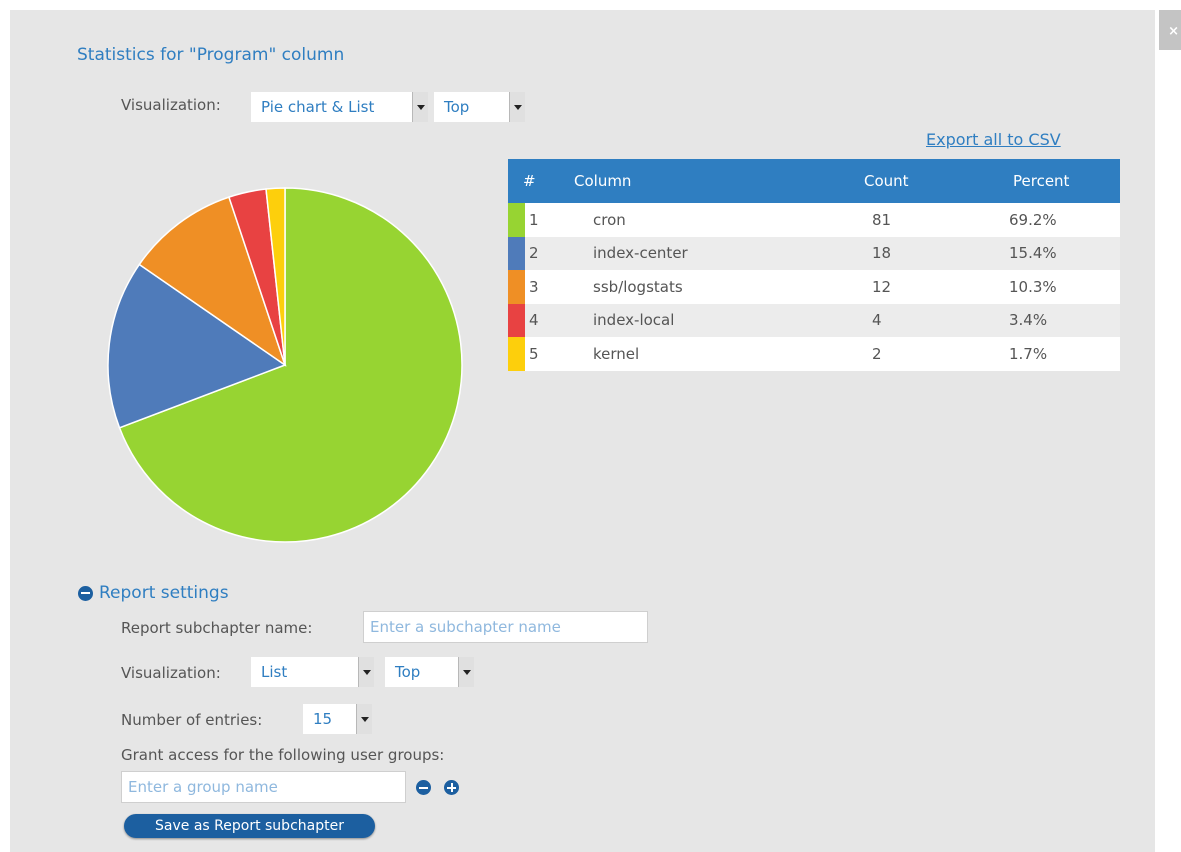 This screenshot has height=852, width=1181. I want to click on row-percent: 1.7%, so click(1060, 354).